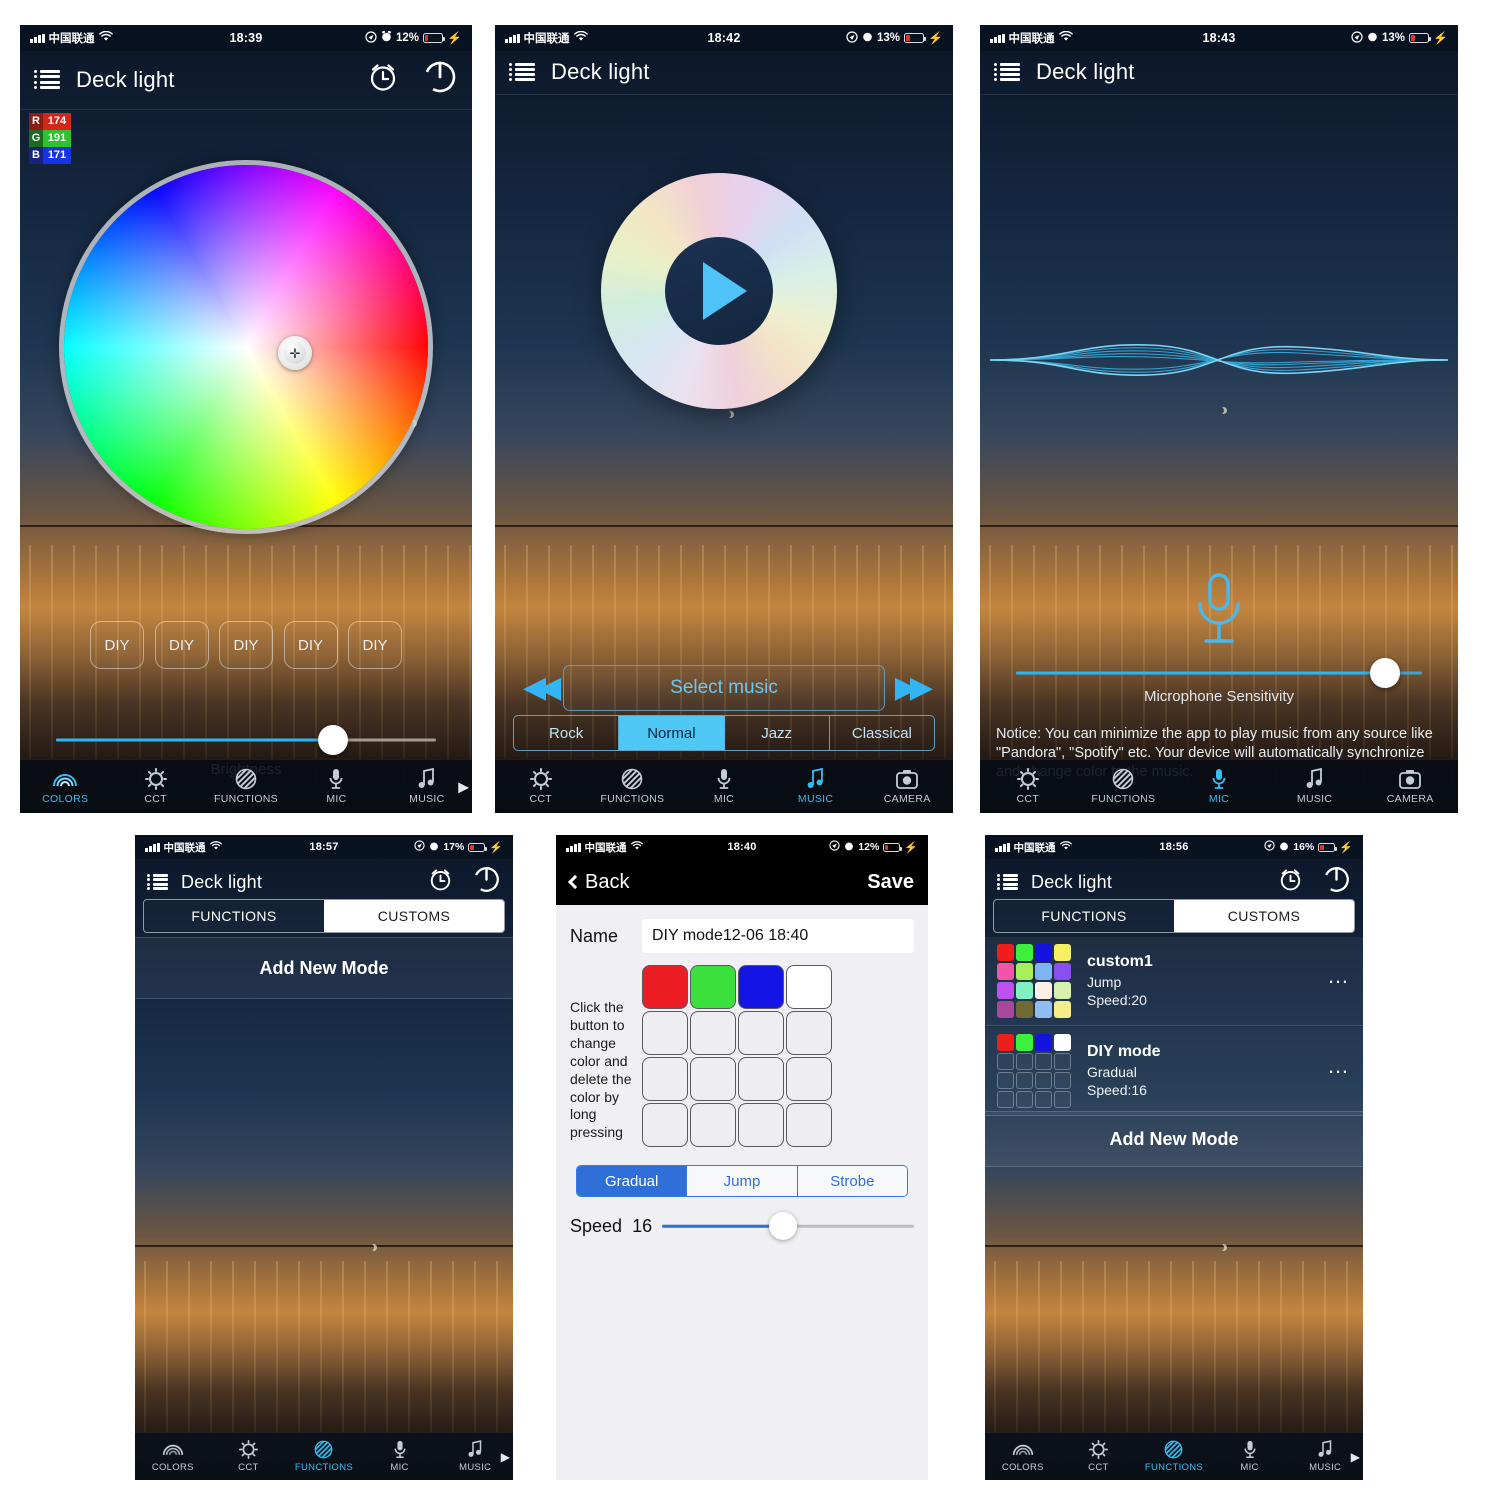 This screenshot has width=1500, height=1500. What do you see at coordinates (538, 688) in the screenshot?
I see `rewind-icon: ◀◀` at bounding box center [538, 688].